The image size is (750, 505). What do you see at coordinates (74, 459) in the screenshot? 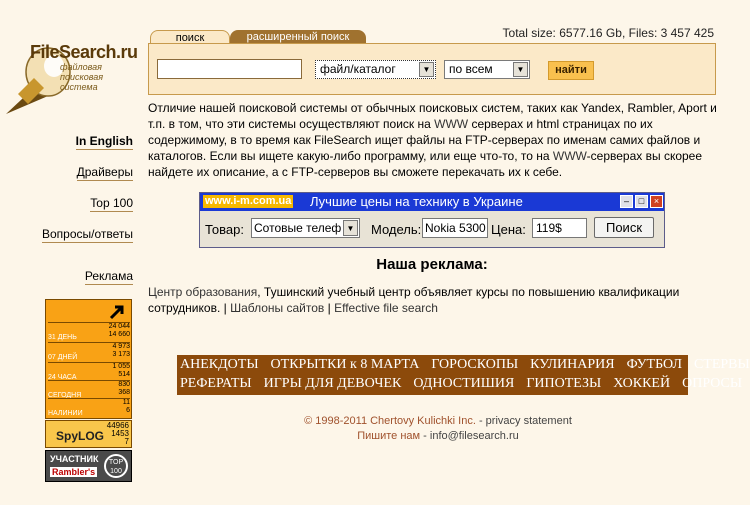
I see `rambler-label: УЧАСТНИК` at bounding box center [74, 459].